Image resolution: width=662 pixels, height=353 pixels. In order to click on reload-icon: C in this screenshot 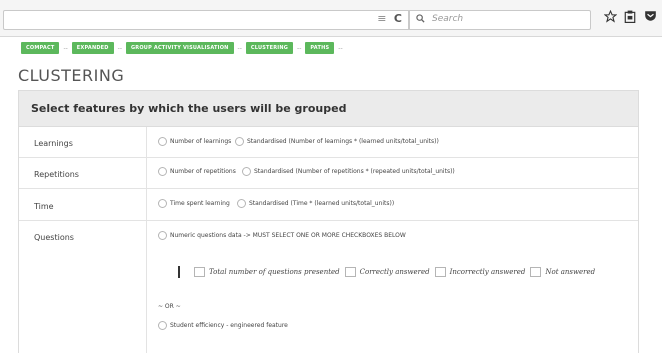, I will do `click(398, 18)`.